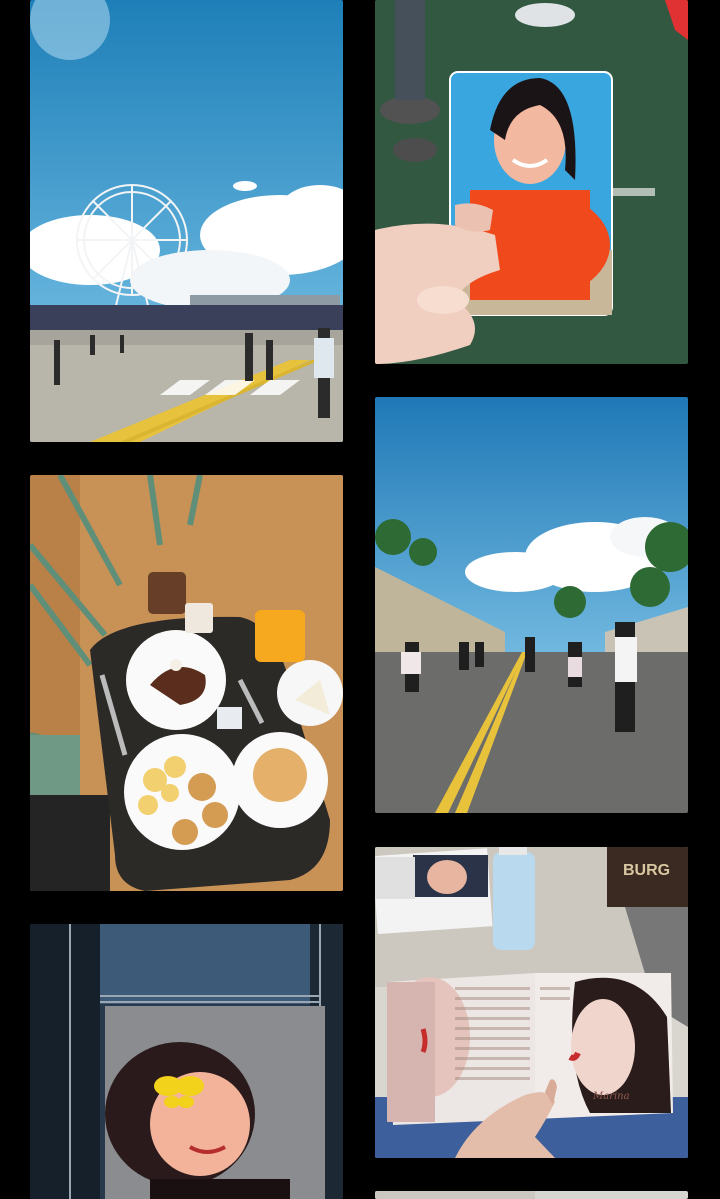  I want to click on photo-stage-screen, so click(186, 1061).